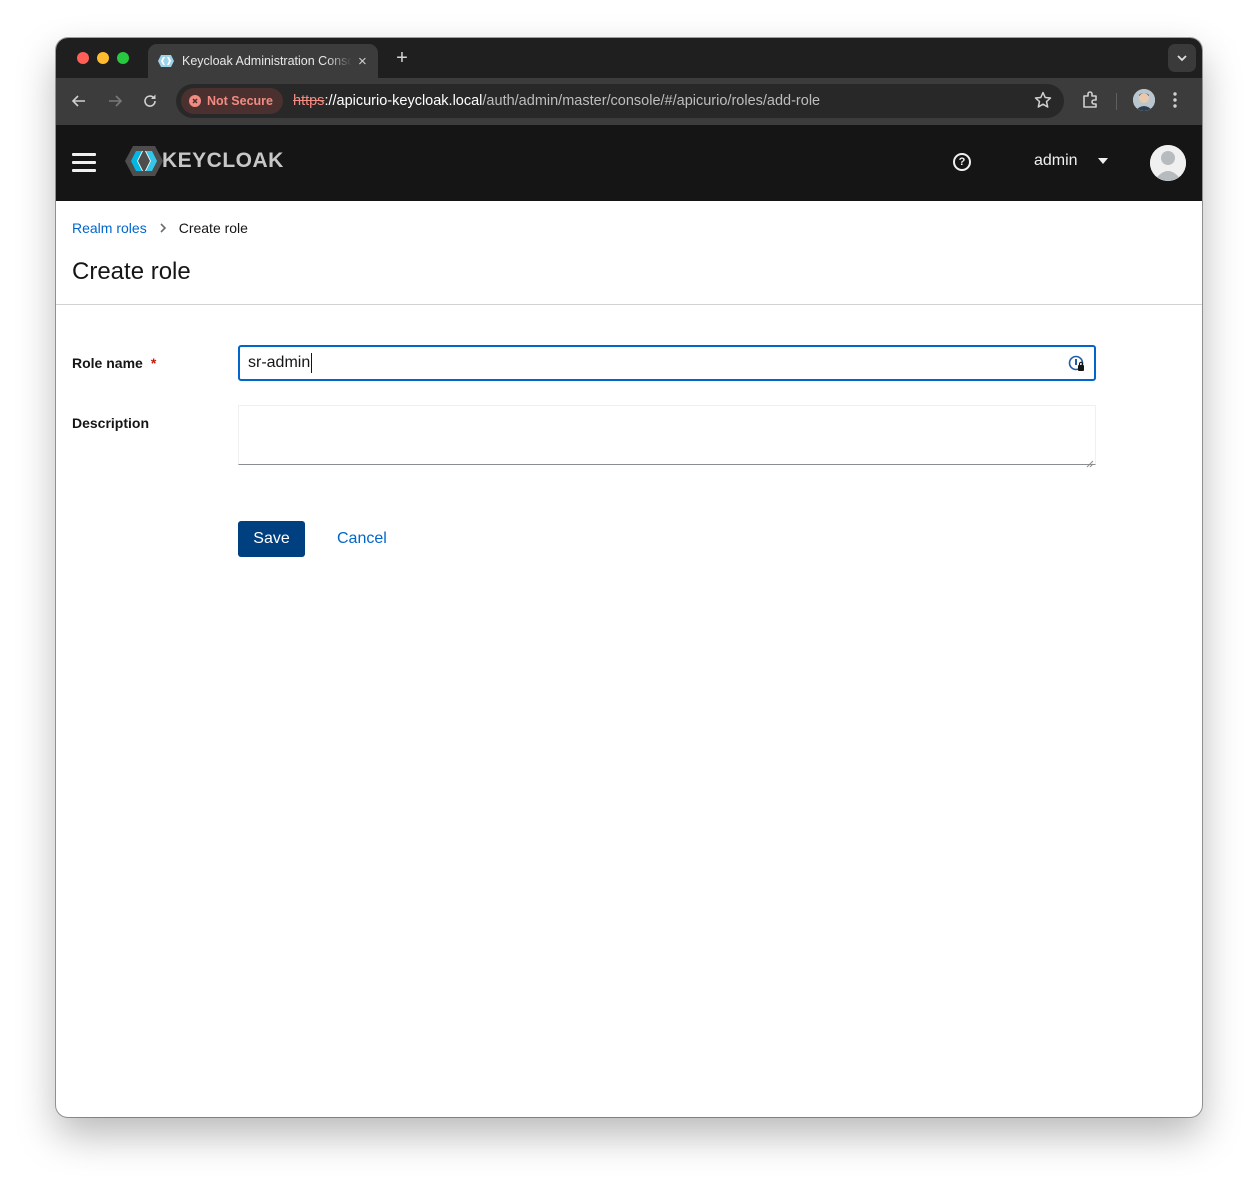  What do you see at coordinates (667, 363) in the screenshot?
I see `role-name-input: sr-admin` at bounding box center [667, 363].